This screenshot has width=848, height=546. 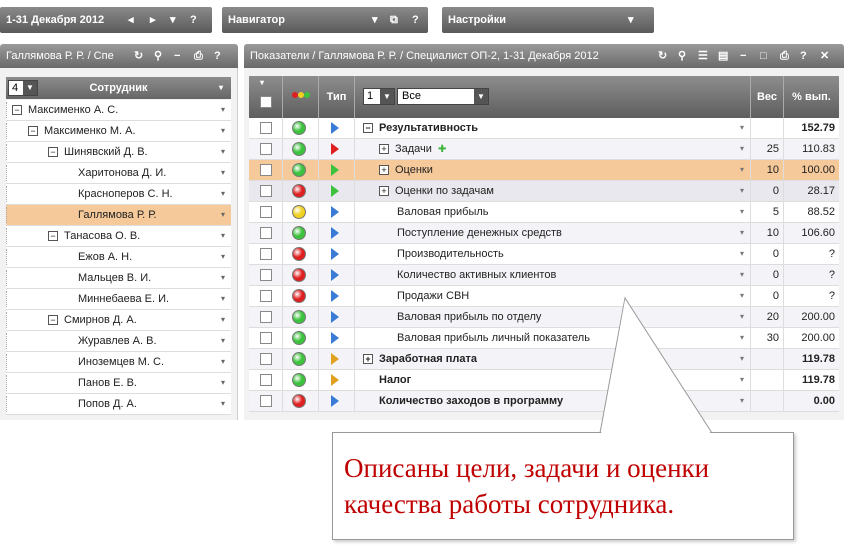 I want to click on level-select: 1 ▼, so click(x=379, y=96).